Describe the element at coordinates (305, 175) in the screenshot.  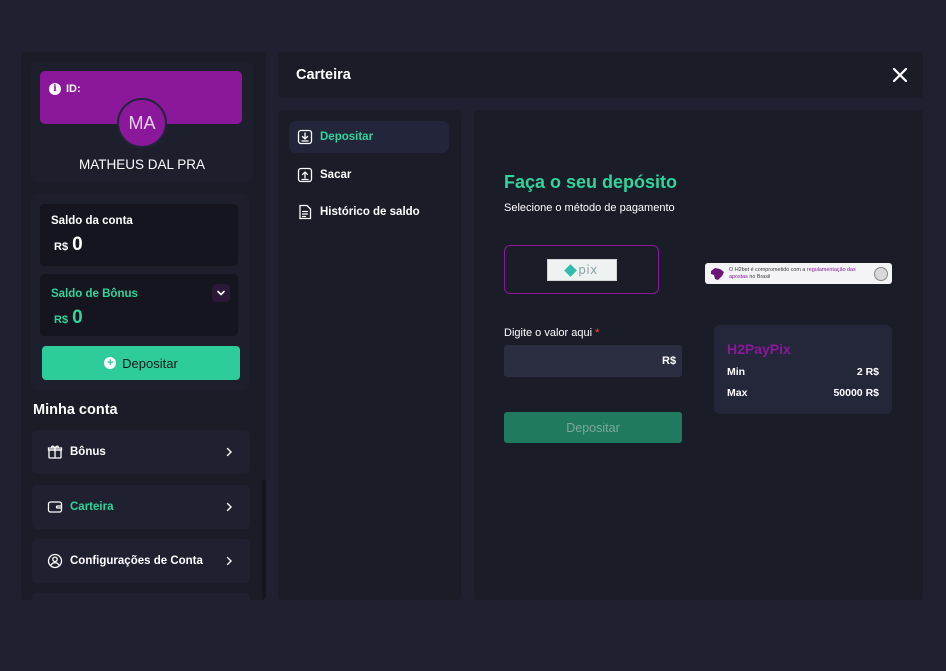
I see `upload-icon` at that location.